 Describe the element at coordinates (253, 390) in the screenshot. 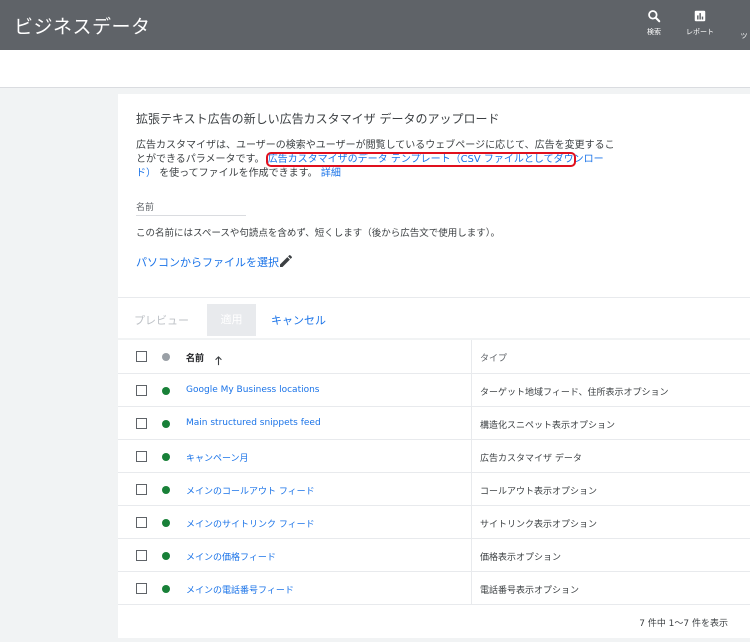

I see `feed-name-link: Google My Business locations` at that location.